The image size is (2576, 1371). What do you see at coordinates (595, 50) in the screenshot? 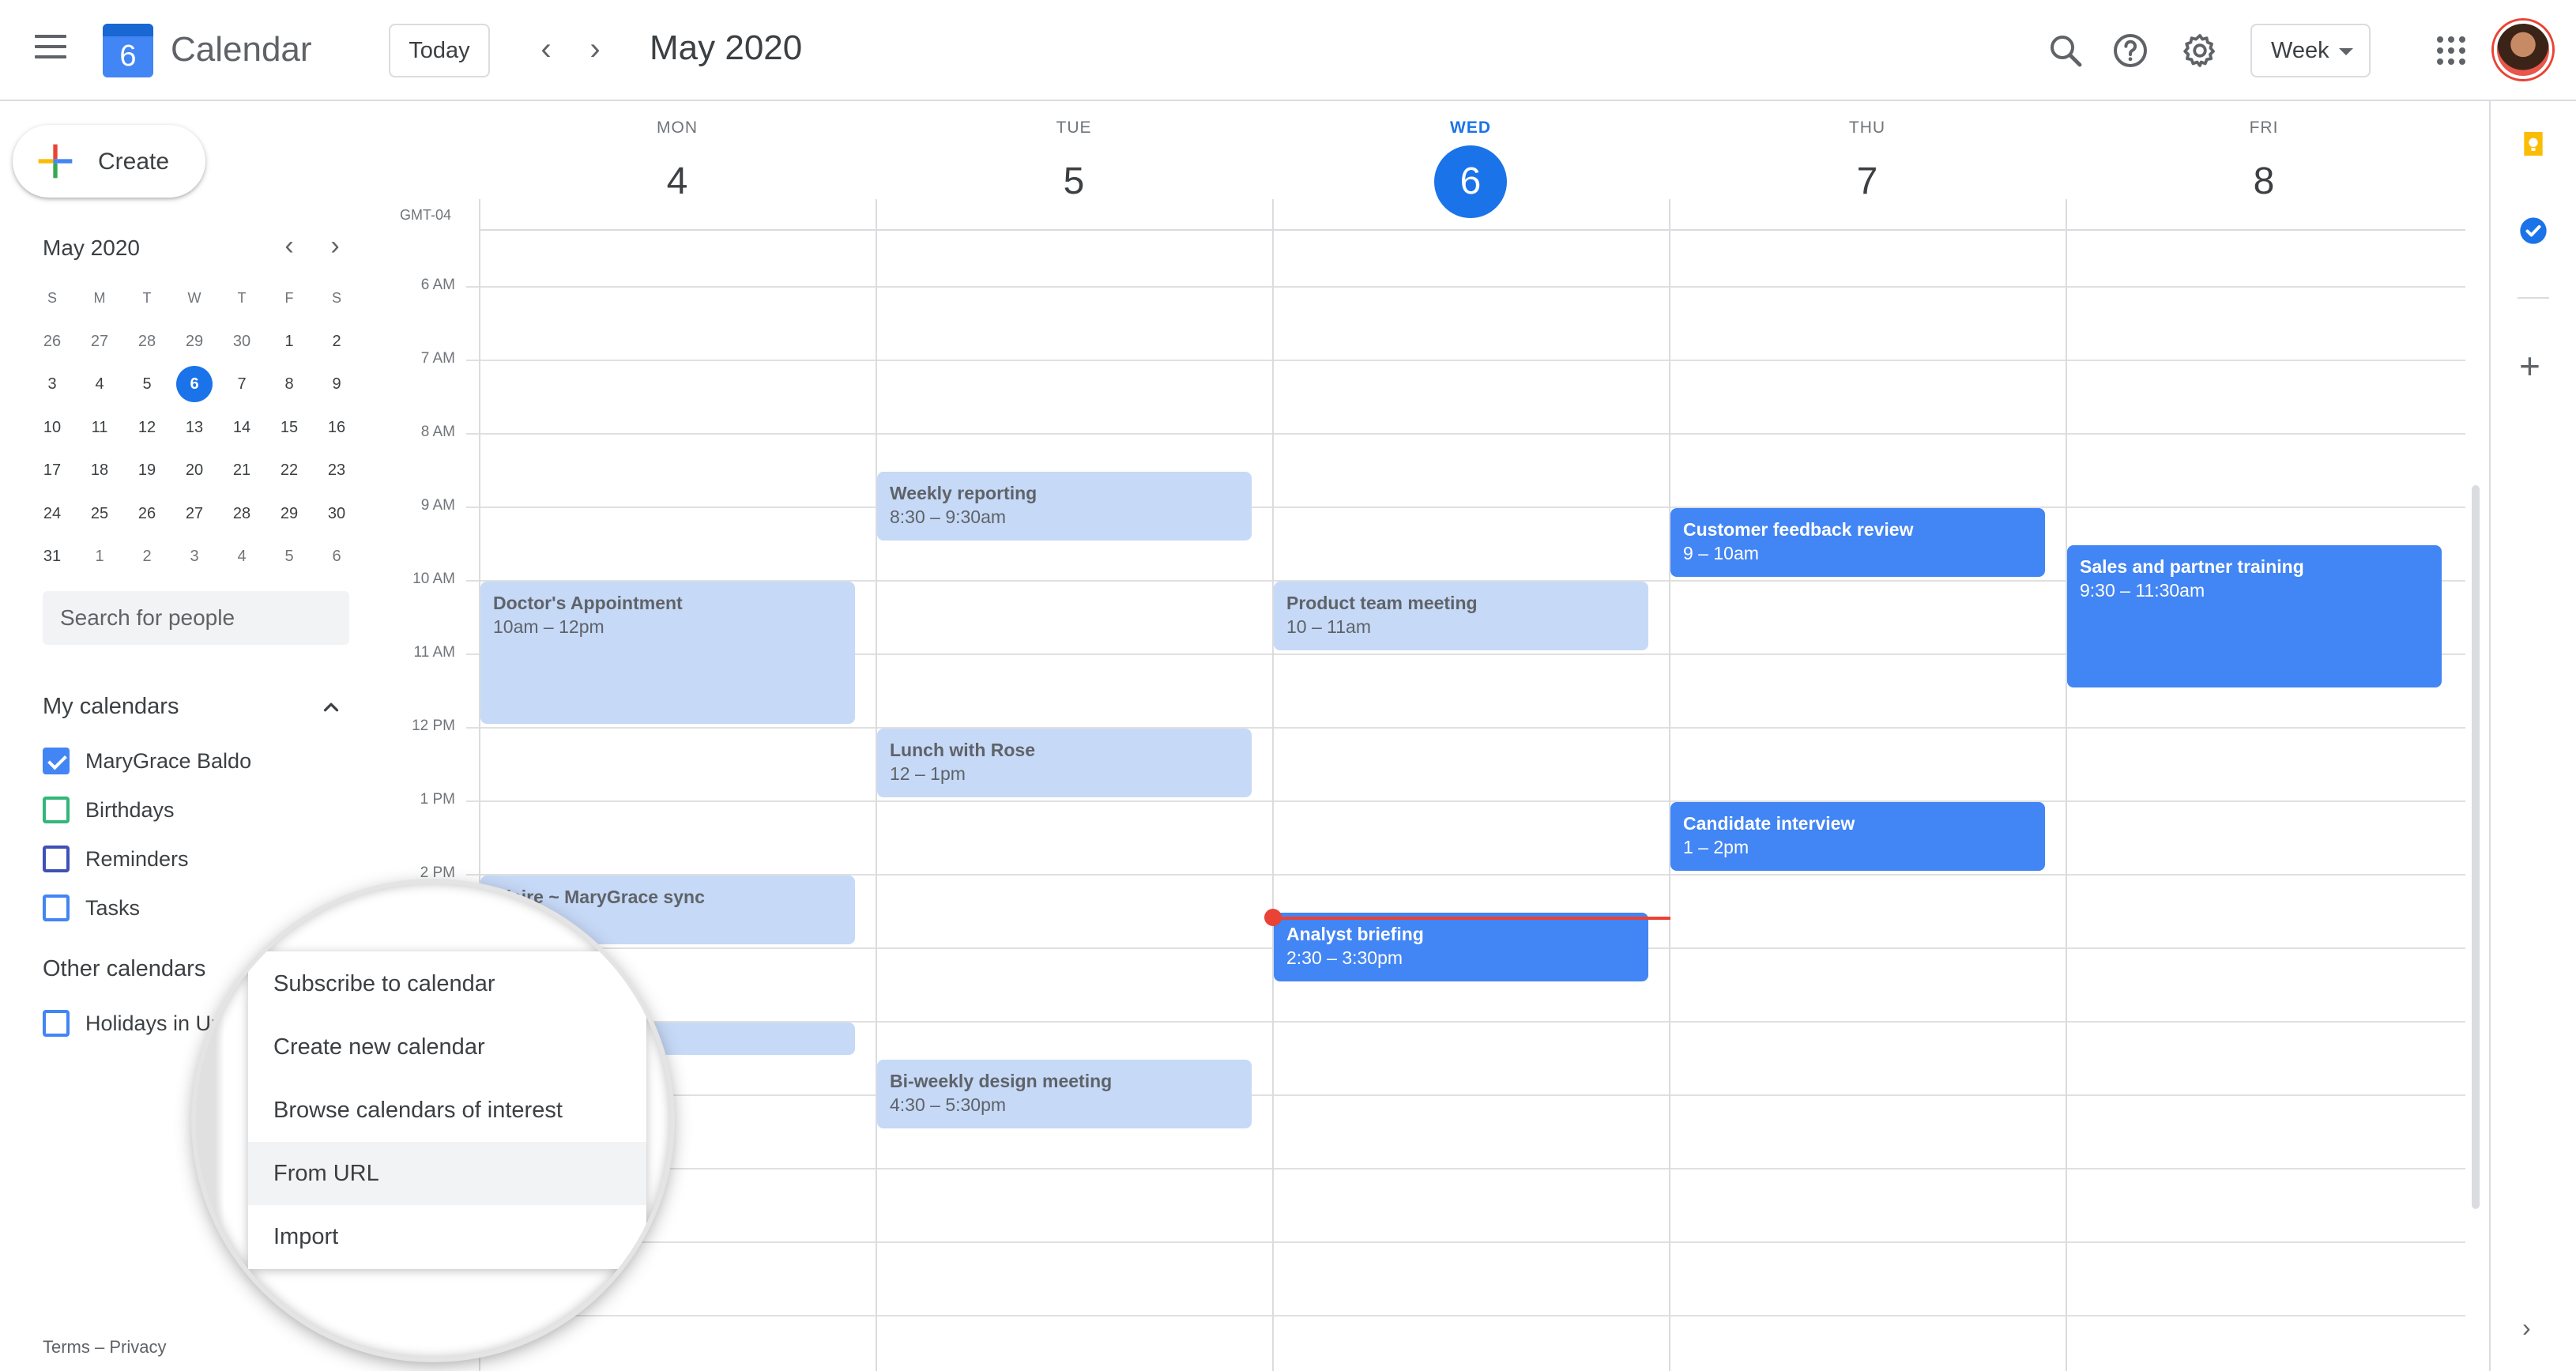
I see `next-week-button: ›` at bounding box center [595, 50].